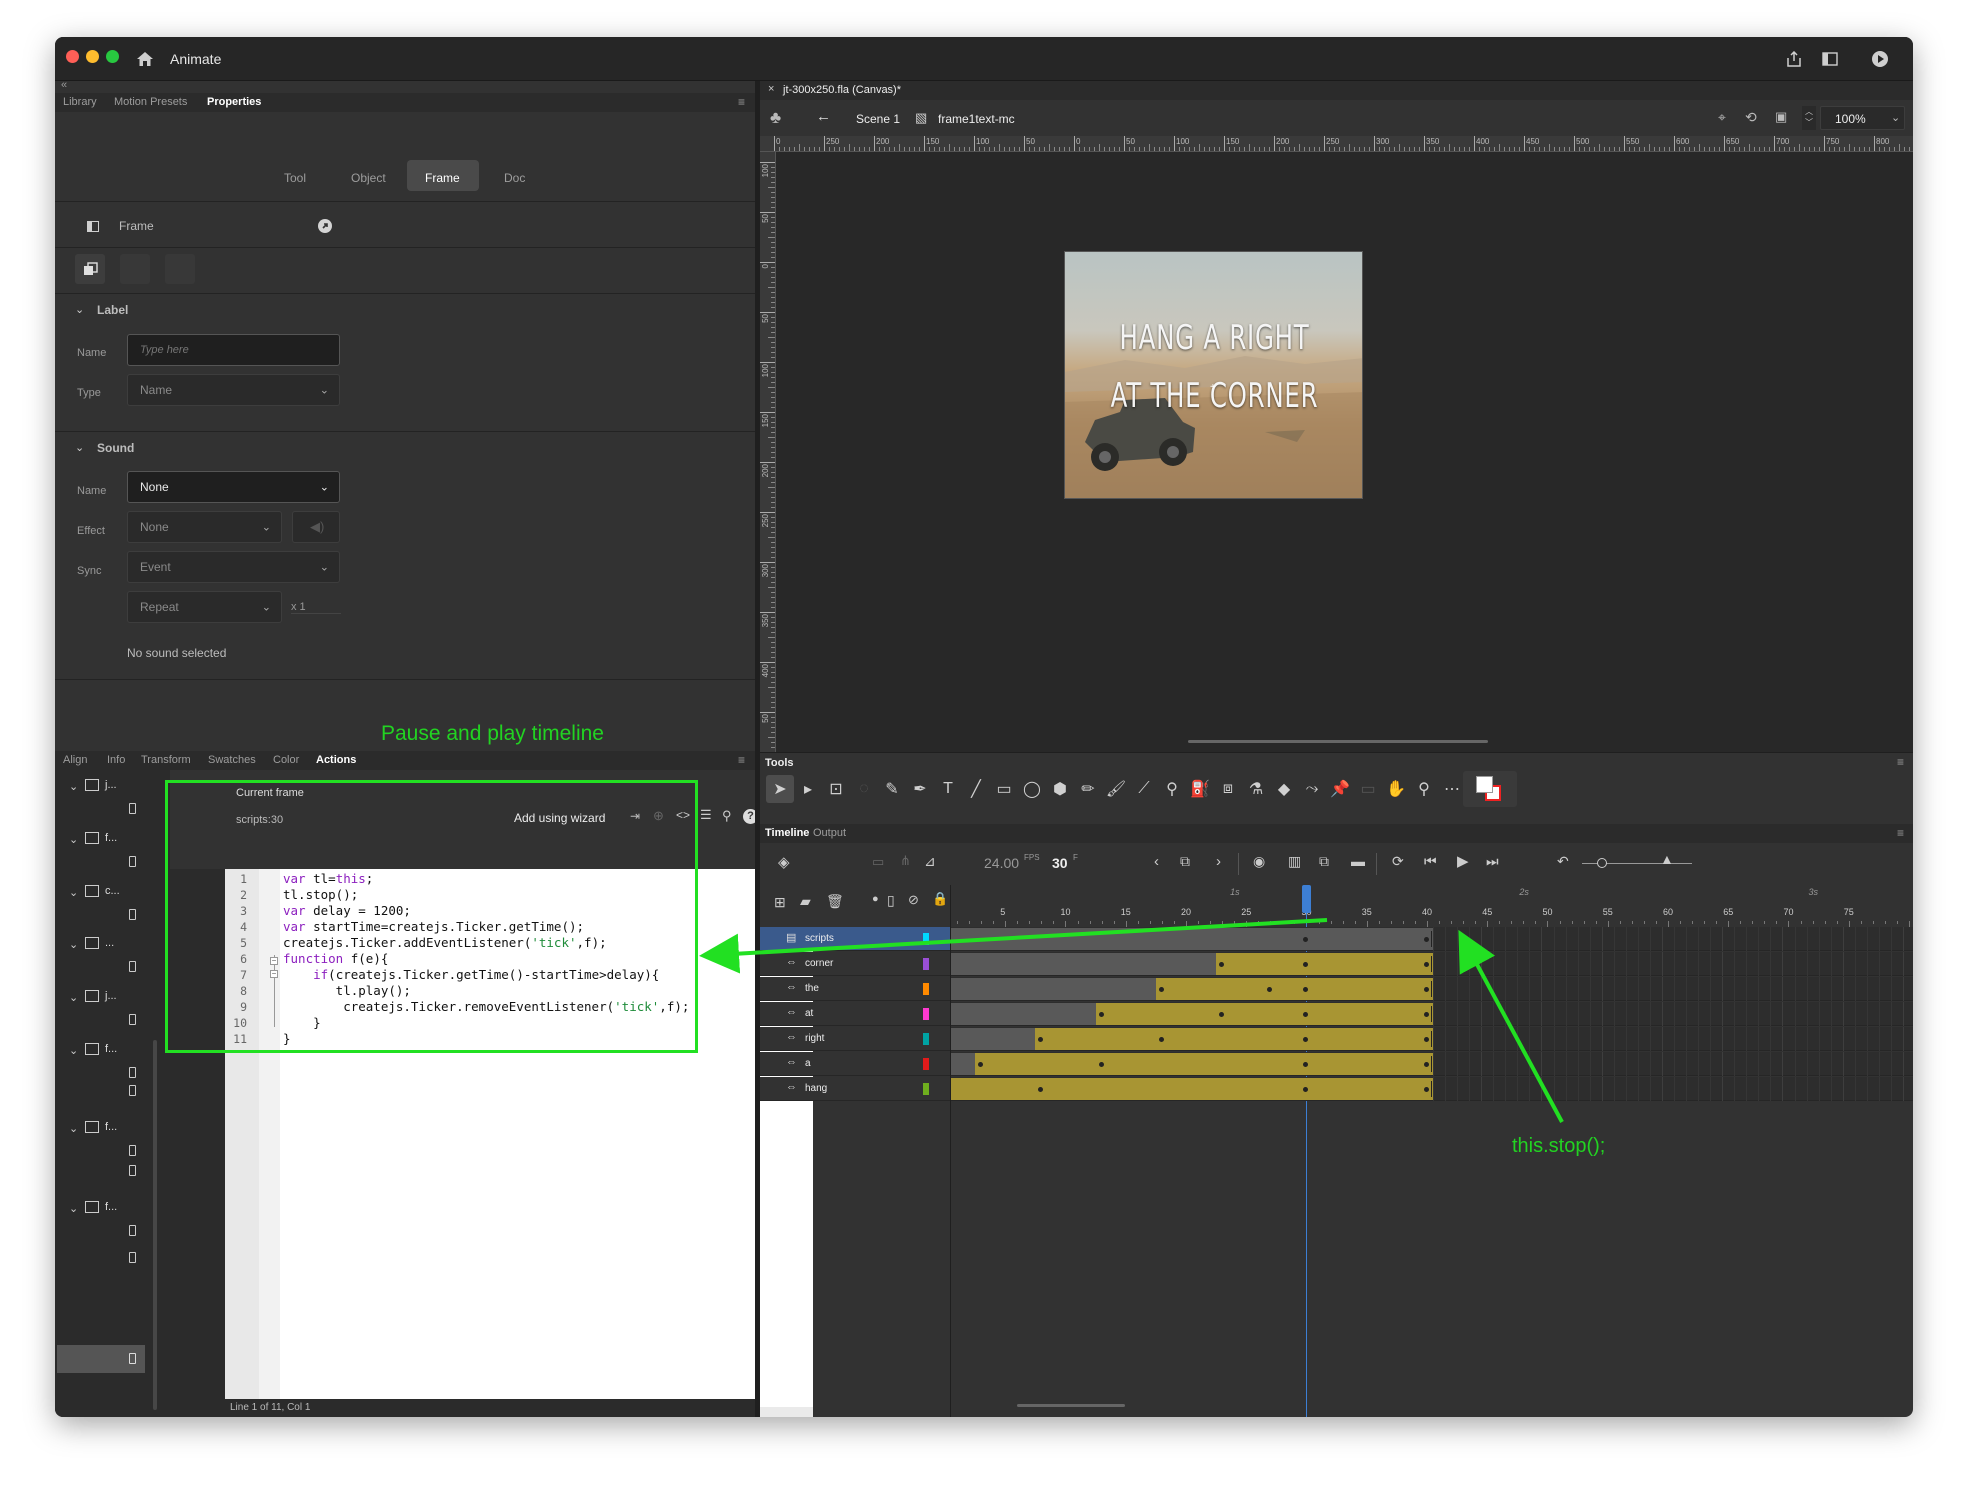 This screenshot has height=1492, width=1967. What do you see at coordinates (1131, 1020) in the screenshot?
I see `annotation-arrows` at bounding box center [1131, 1020].